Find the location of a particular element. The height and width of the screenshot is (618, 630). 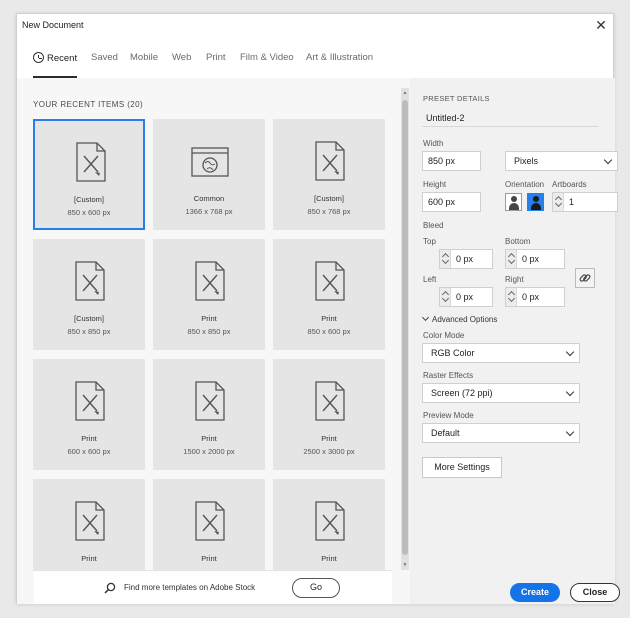

preview-mode-dropdown: Default is located at coordinates (501, 433).